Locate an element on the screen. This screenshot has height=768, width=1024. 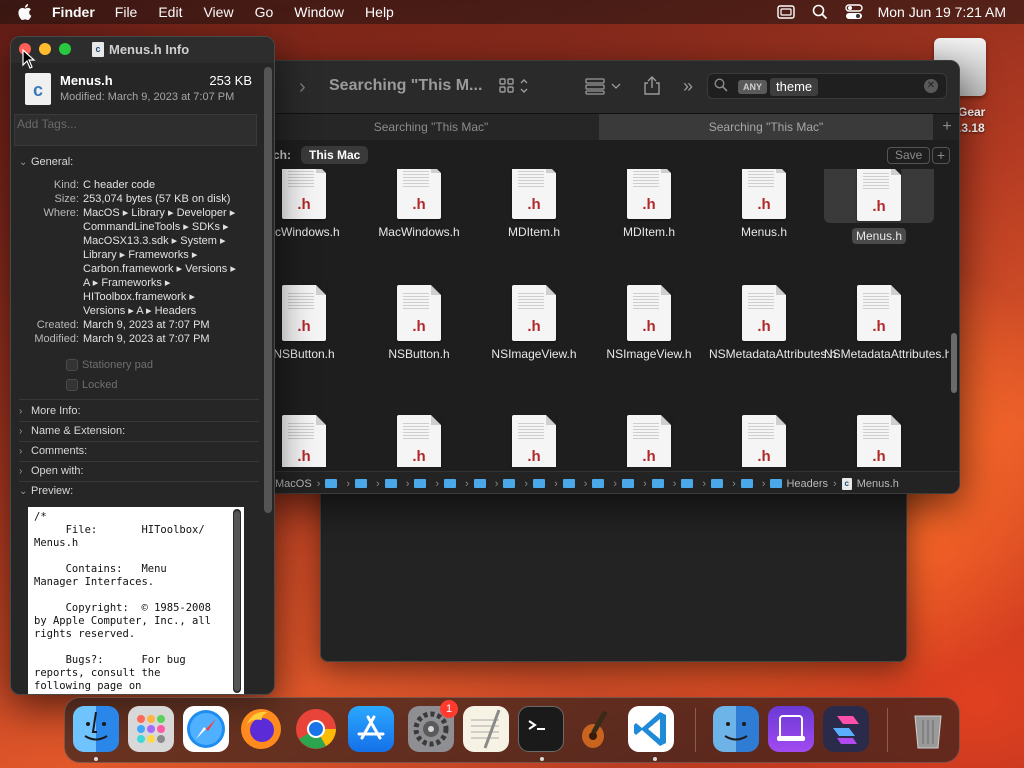
clear-search-icon: ✕ is located at coordinates (931, 86).